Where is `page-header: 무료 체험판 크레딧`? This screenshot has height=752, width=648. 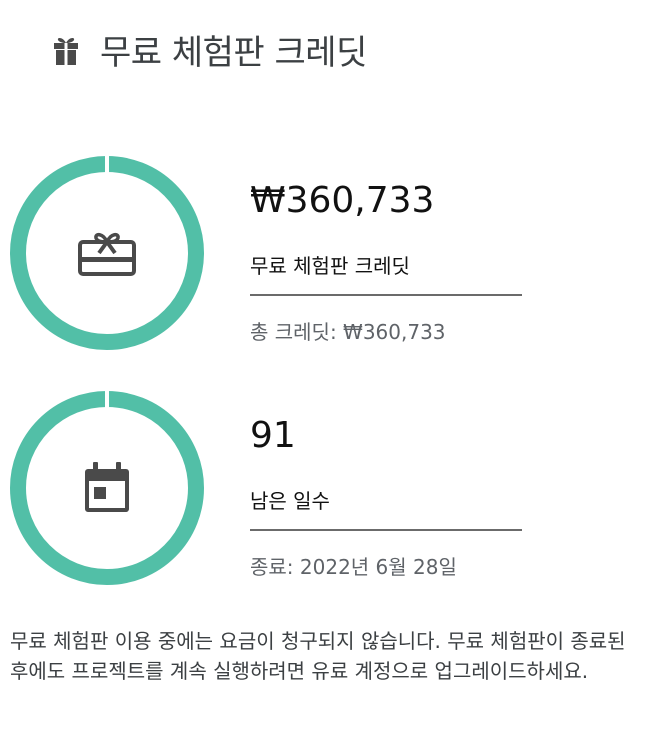 page-header: 무료 체험판 크레딧 is located at coordinates (206, 49).